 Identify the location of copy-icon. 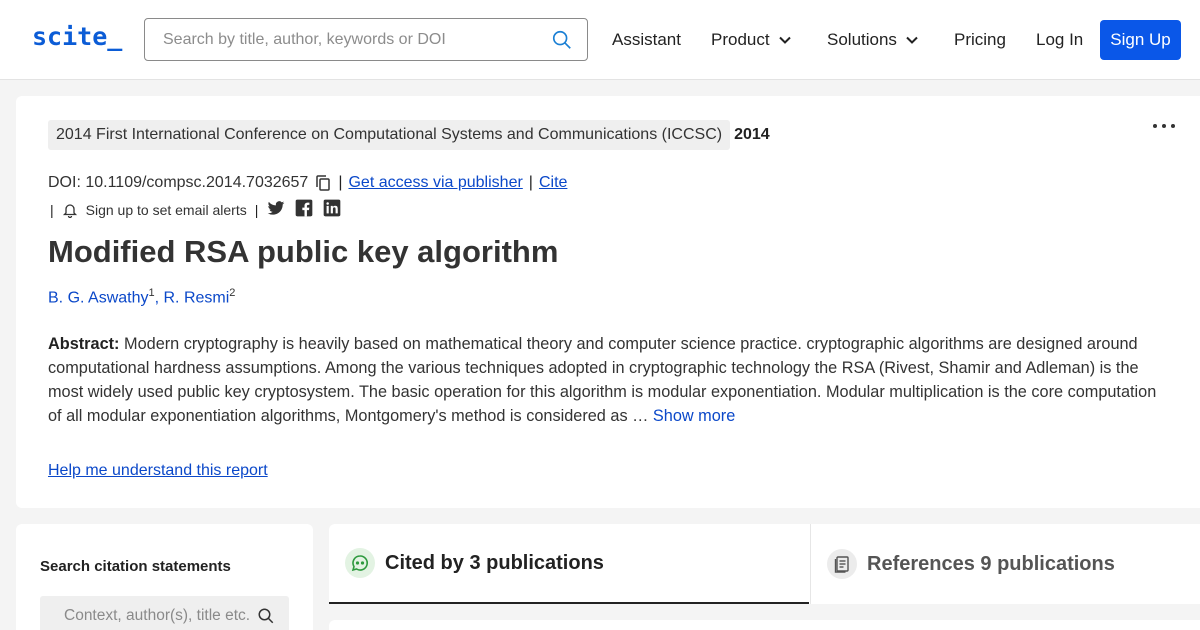
(323, 183).